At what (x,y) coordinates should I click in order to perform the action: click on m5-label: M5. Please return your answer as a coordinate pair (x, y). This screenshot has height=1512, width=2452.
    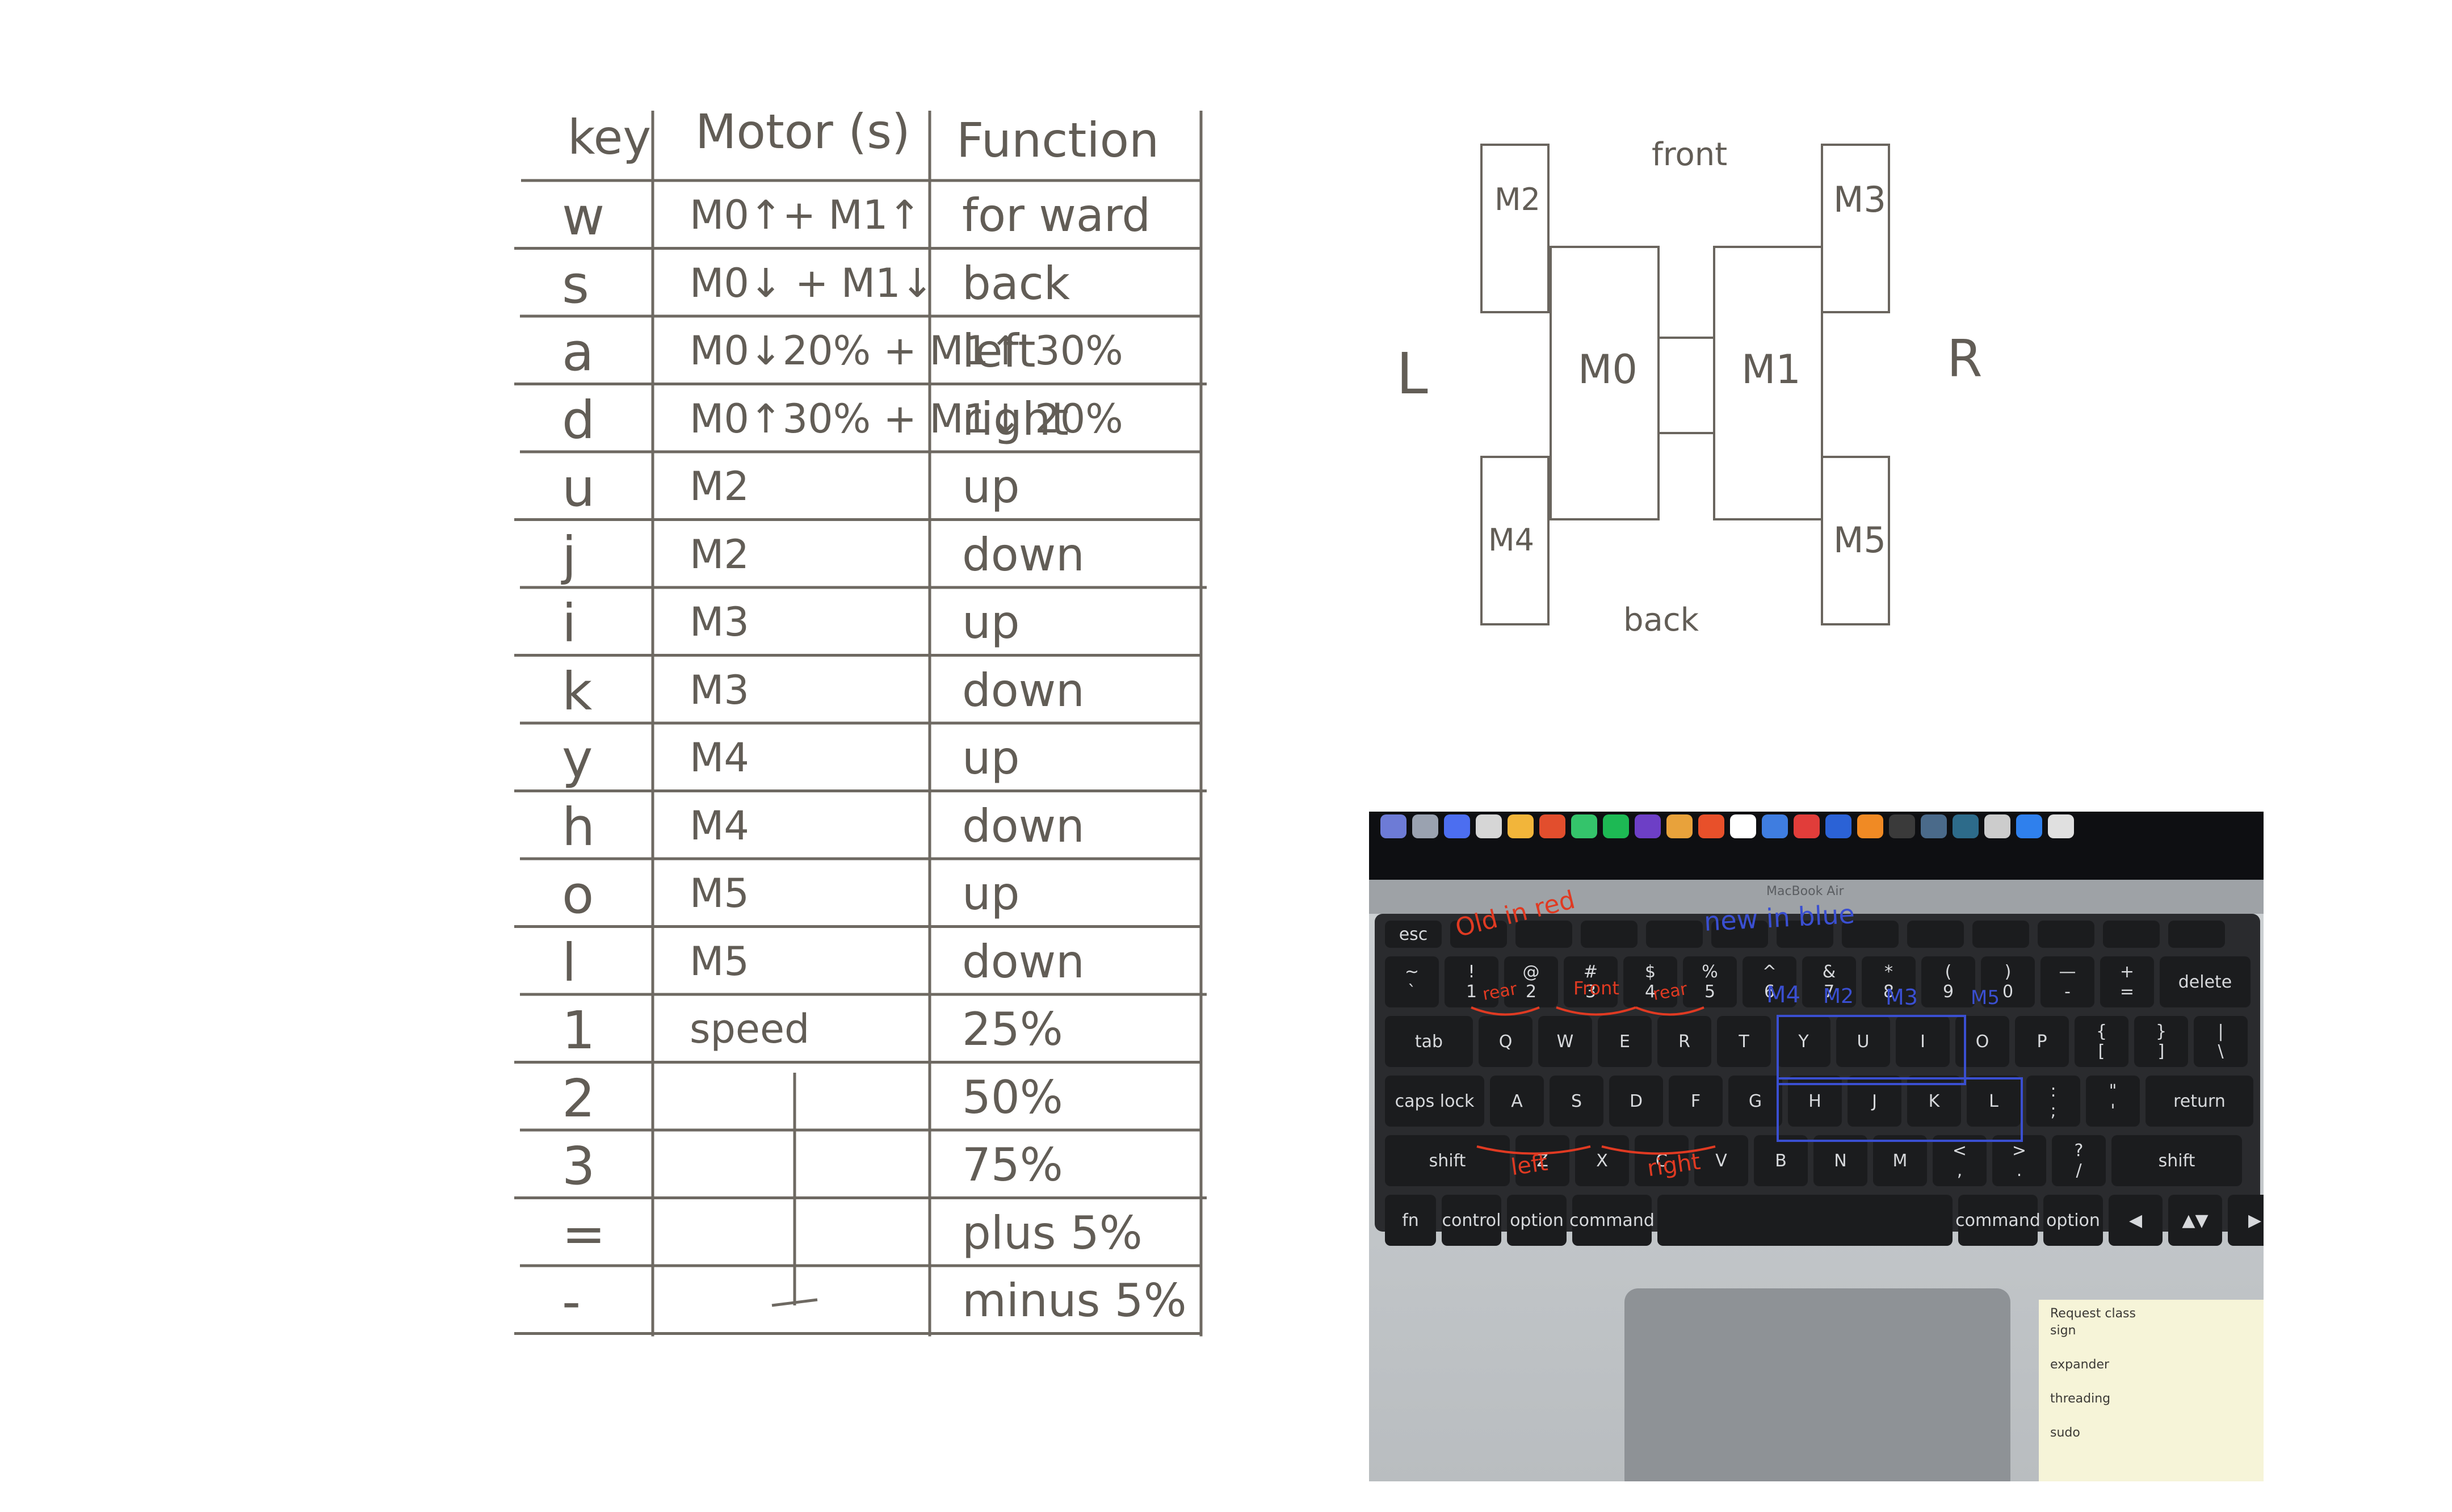
    Looking at the image, I should click on (1859, 540).